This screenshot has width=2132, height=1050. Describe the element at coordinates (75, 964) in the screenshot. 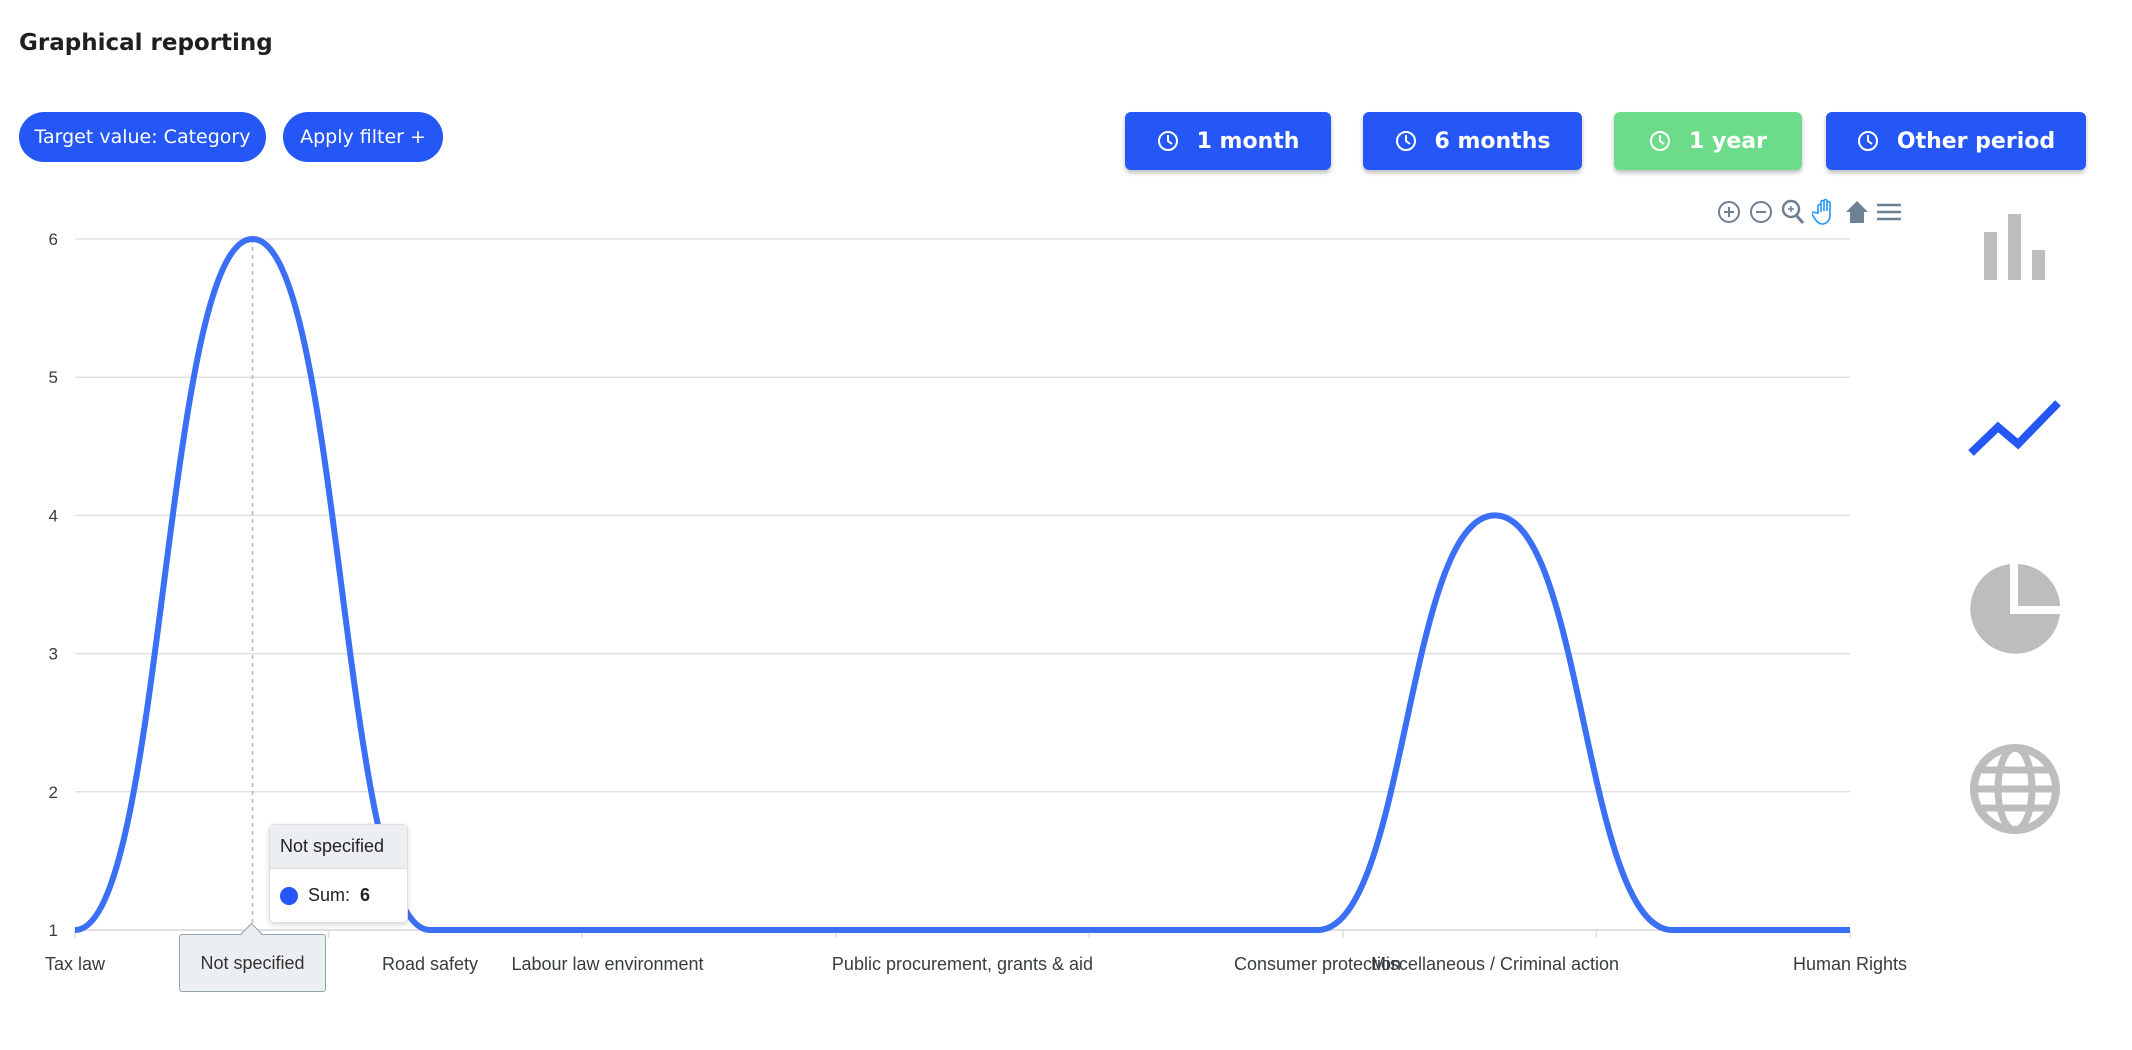

I see `x-tick-label: Tax law` at that location.